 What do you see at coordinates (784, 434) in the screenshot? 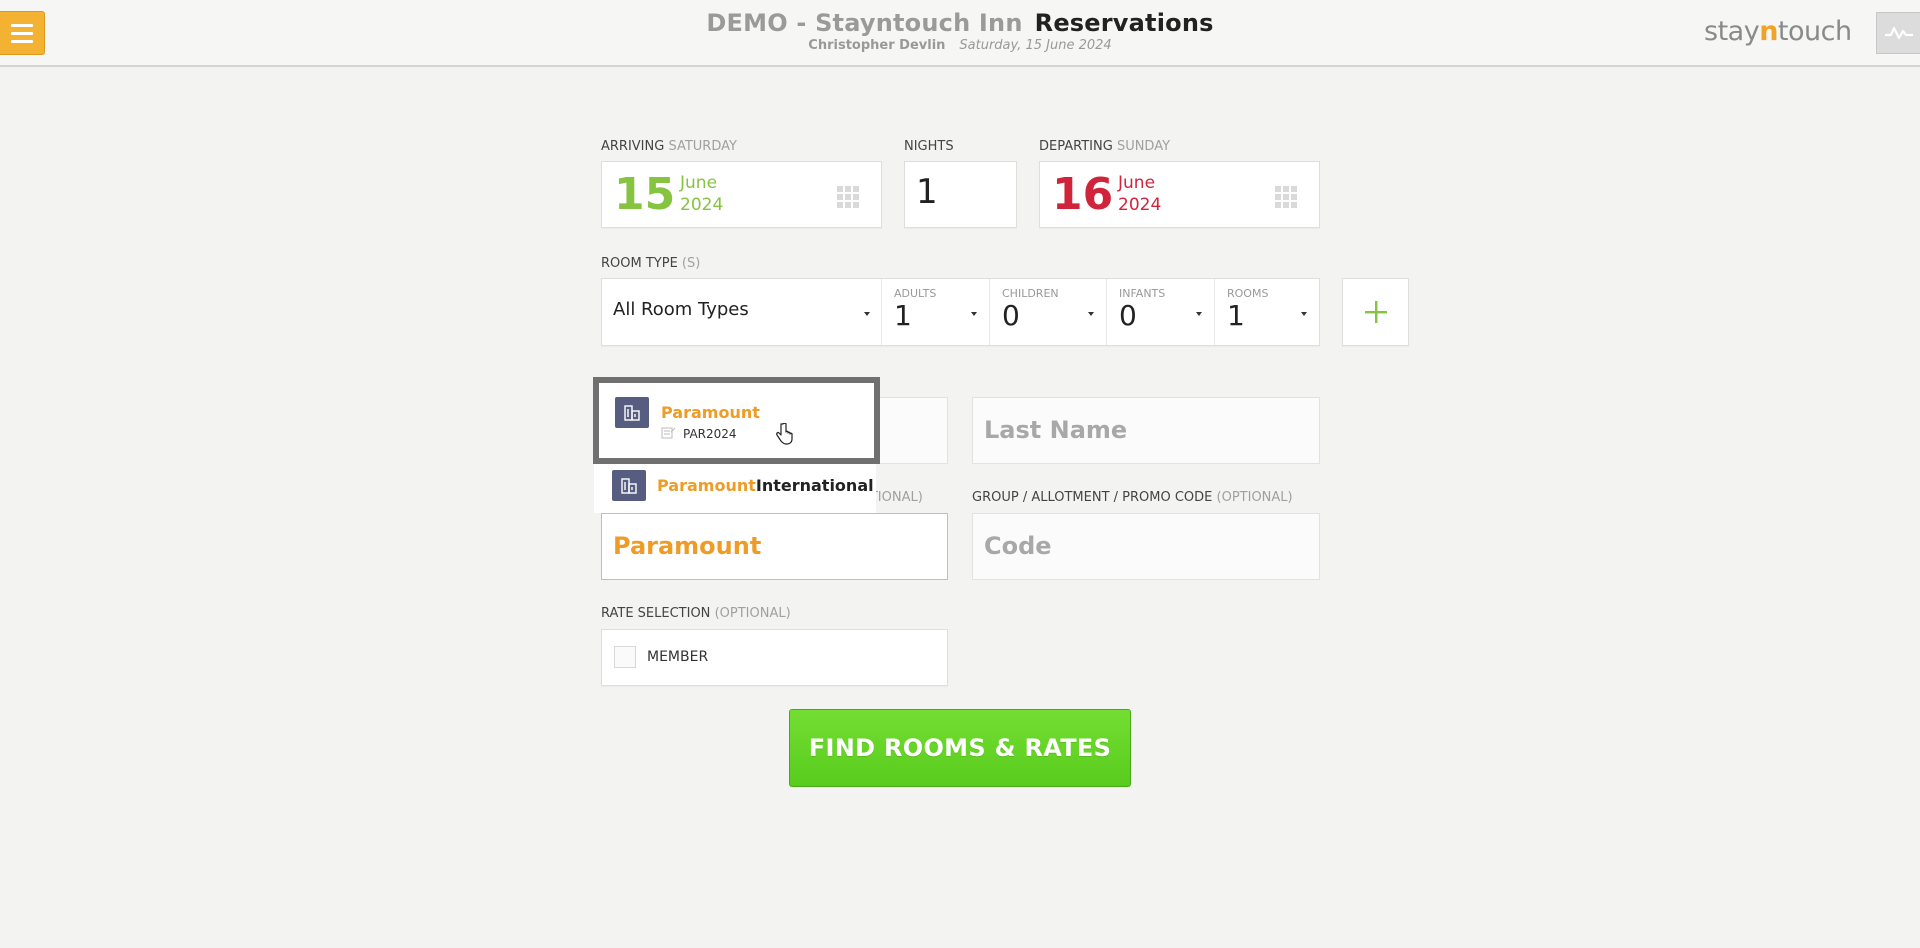
I see `hand-cursor-icon` at bounding box center [784, 434].